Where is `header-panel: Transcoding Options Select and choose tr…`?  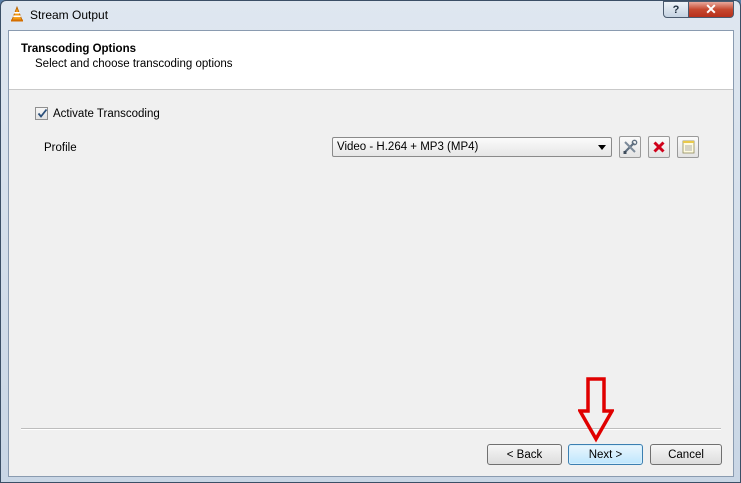 header-panel: Transcoding Options Select and choose tr… is located at coordinates (371, 60).